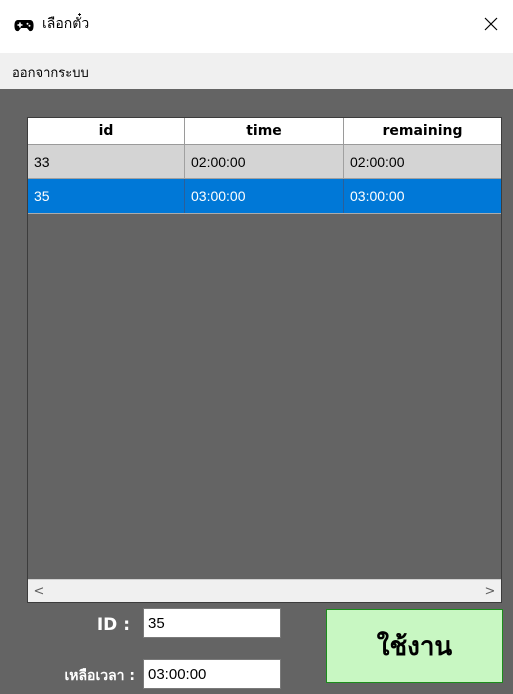 The image size is (513, 694). Describe the element at coordinates (256, 71) in the screenshot. I see `menu-bar: ออกจากระบบ` at that location.